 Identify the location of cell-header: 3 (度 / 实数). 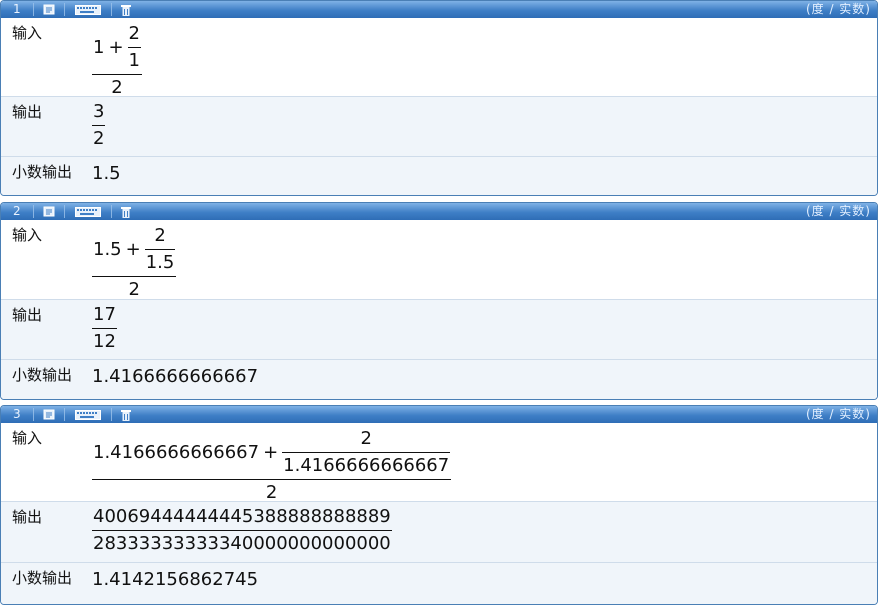
(439, 414).